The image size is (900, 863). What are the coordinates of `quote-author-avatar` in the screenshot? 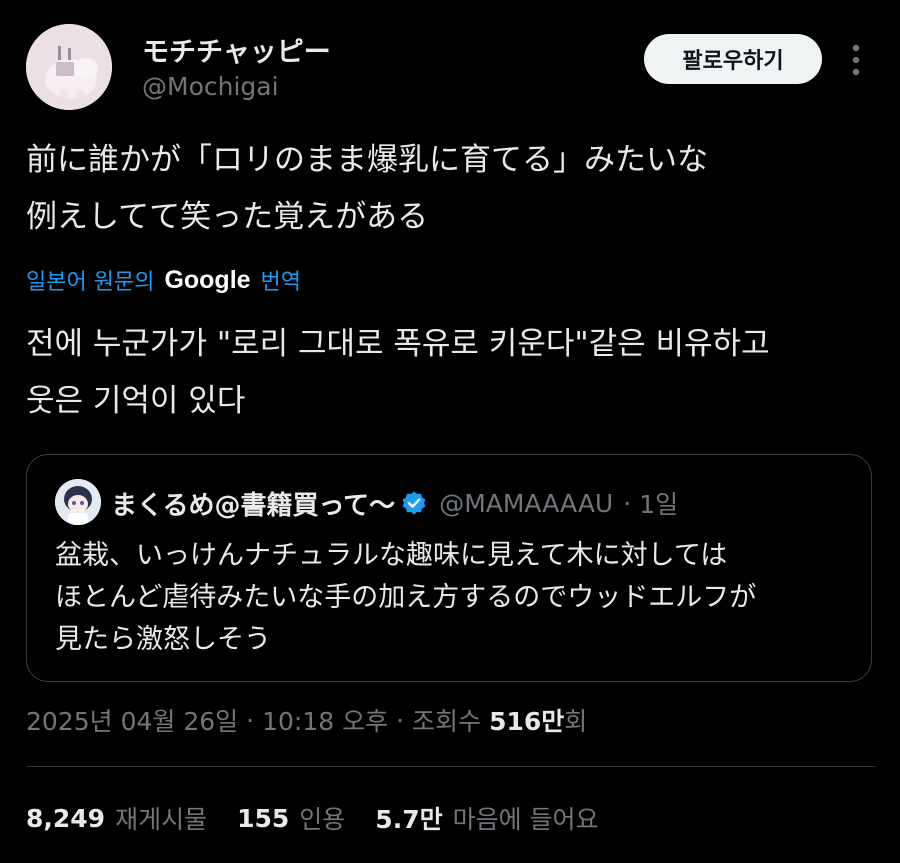 It's located at (78, 502).